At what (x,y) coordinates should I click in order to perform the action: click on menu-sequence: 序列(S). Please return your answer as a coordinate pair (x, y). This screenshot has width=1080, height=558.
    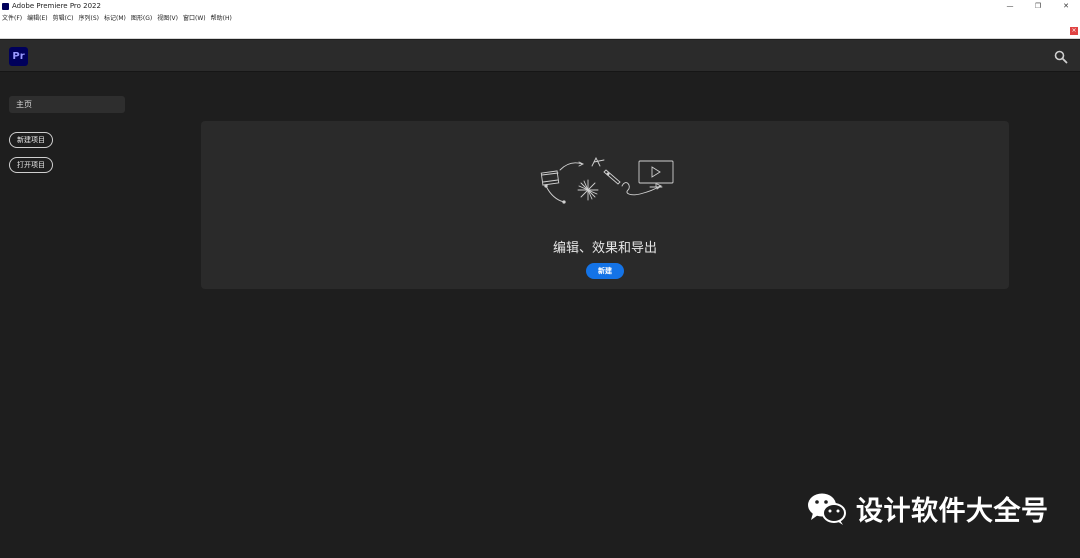
    Looking at the image, I should click on (89, 17).